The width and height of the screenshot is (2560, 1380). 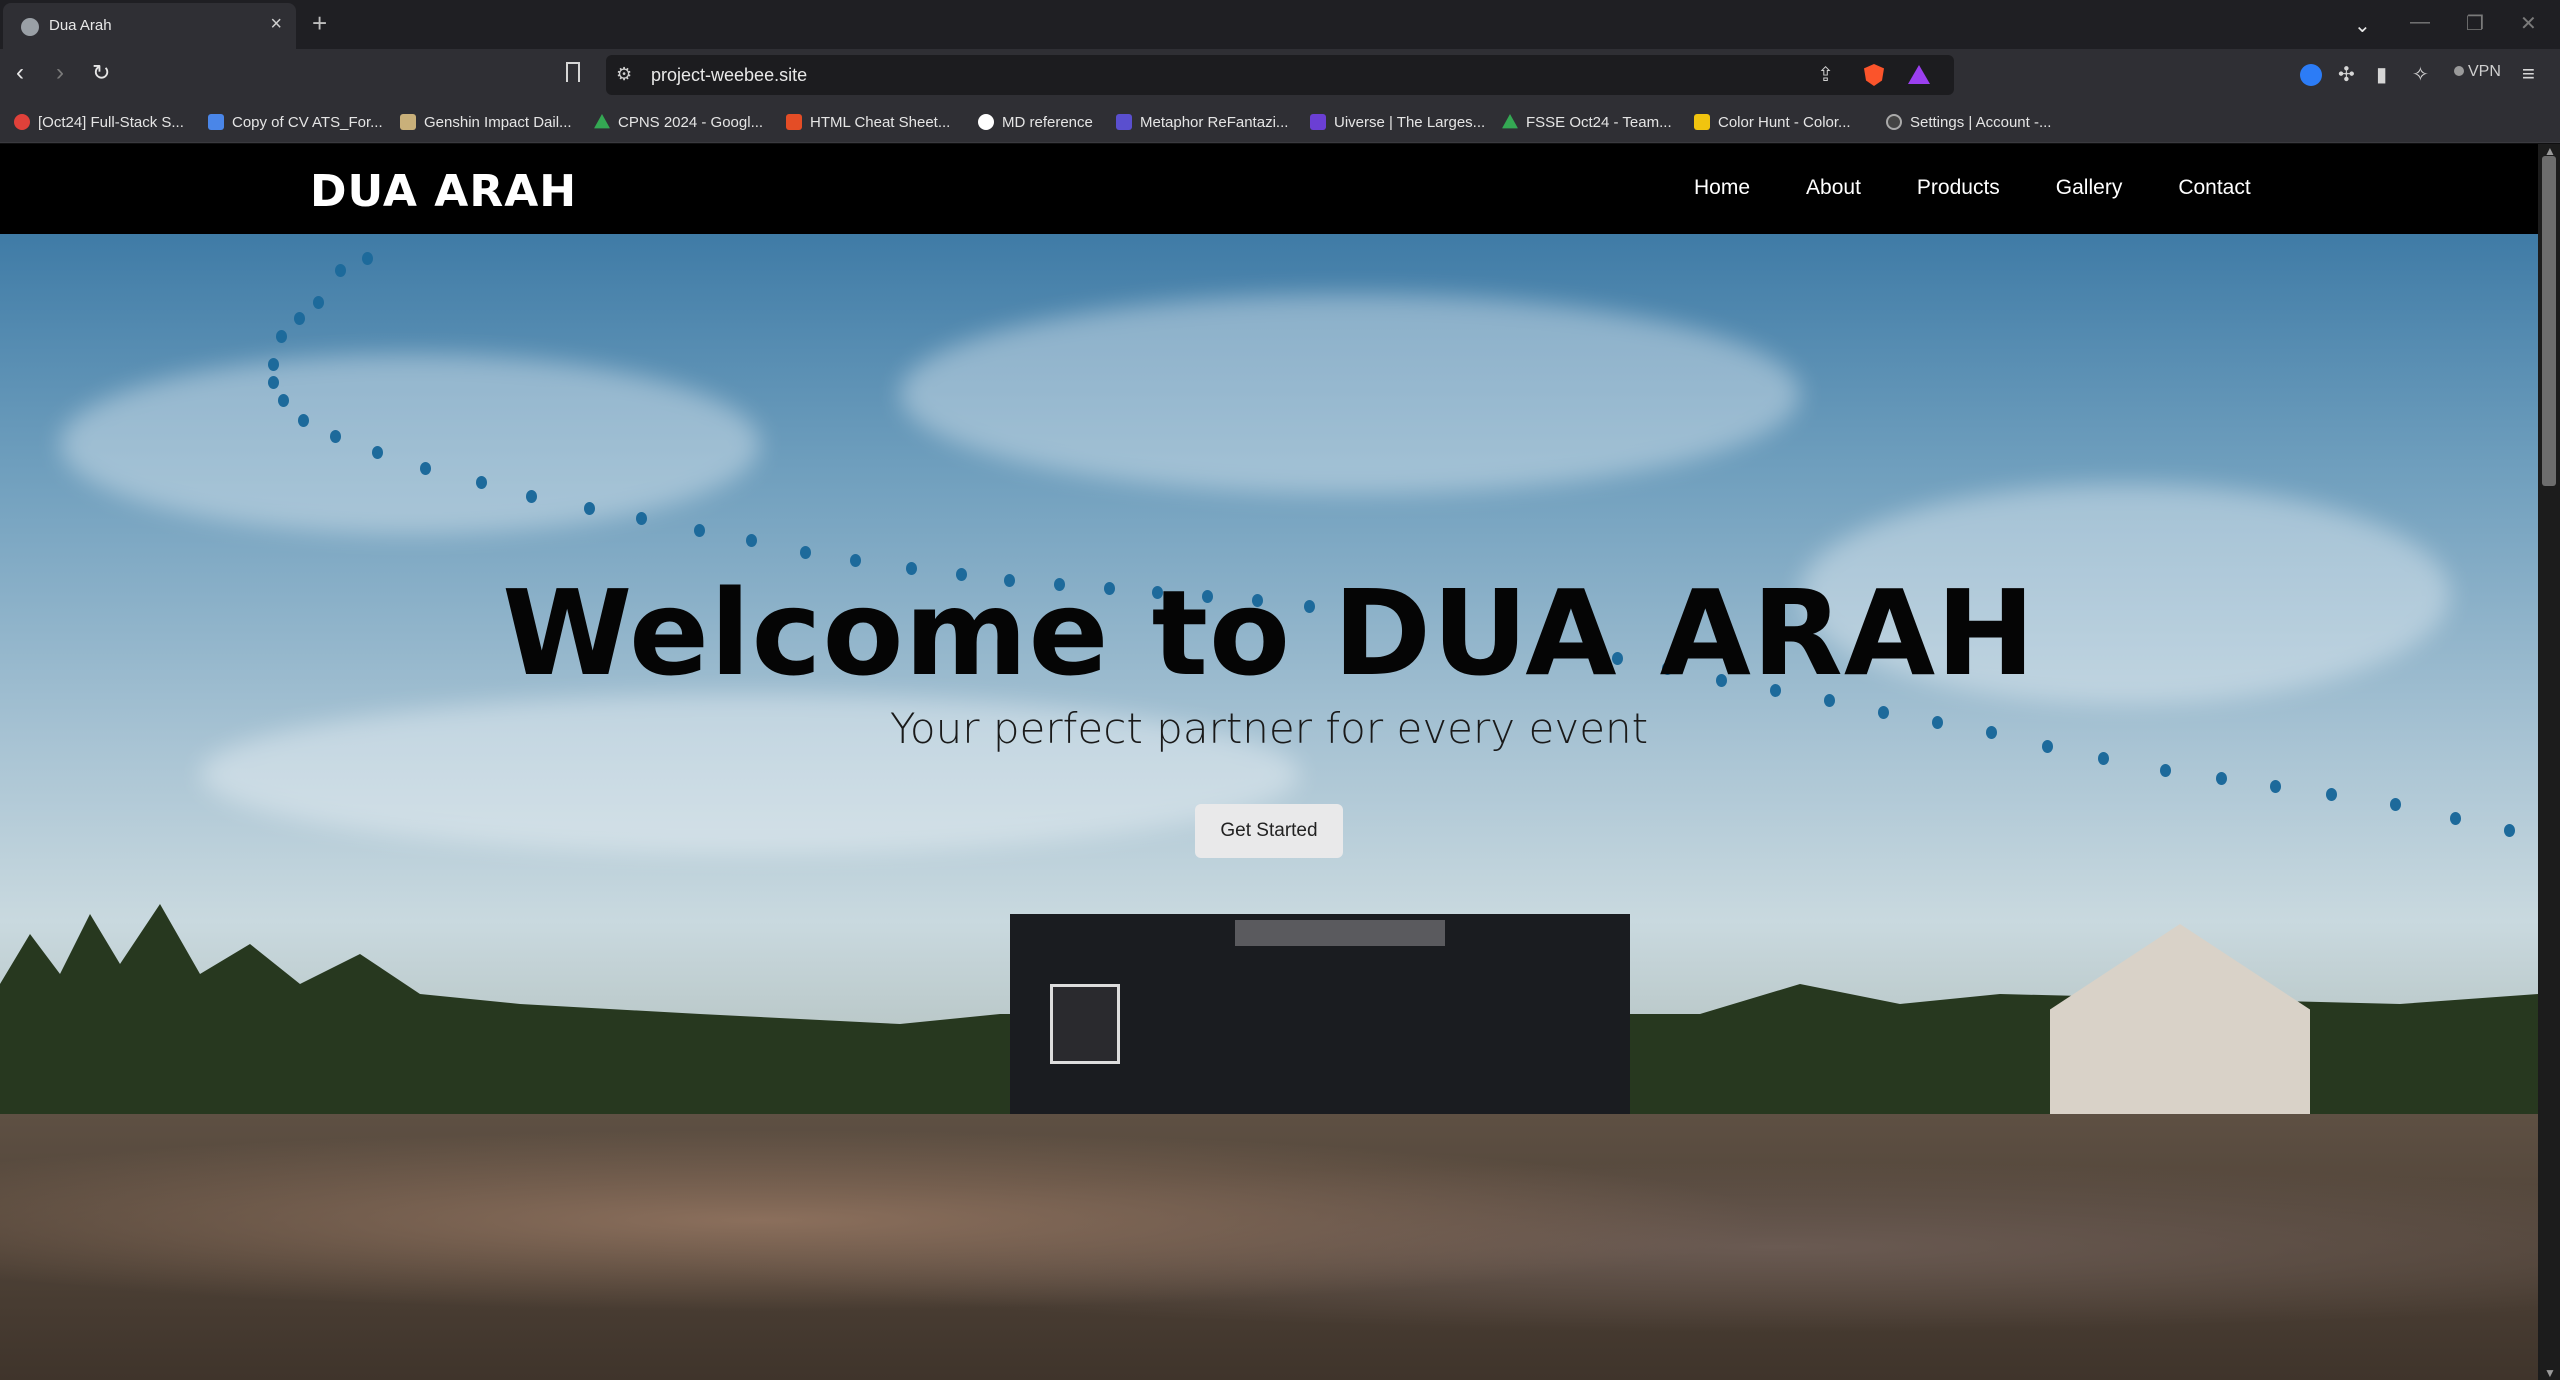 What do you see at coordinates (729, 75) in the screenshot?
I see `address-url: project-weebee.site` at bounding box center [729, 75].